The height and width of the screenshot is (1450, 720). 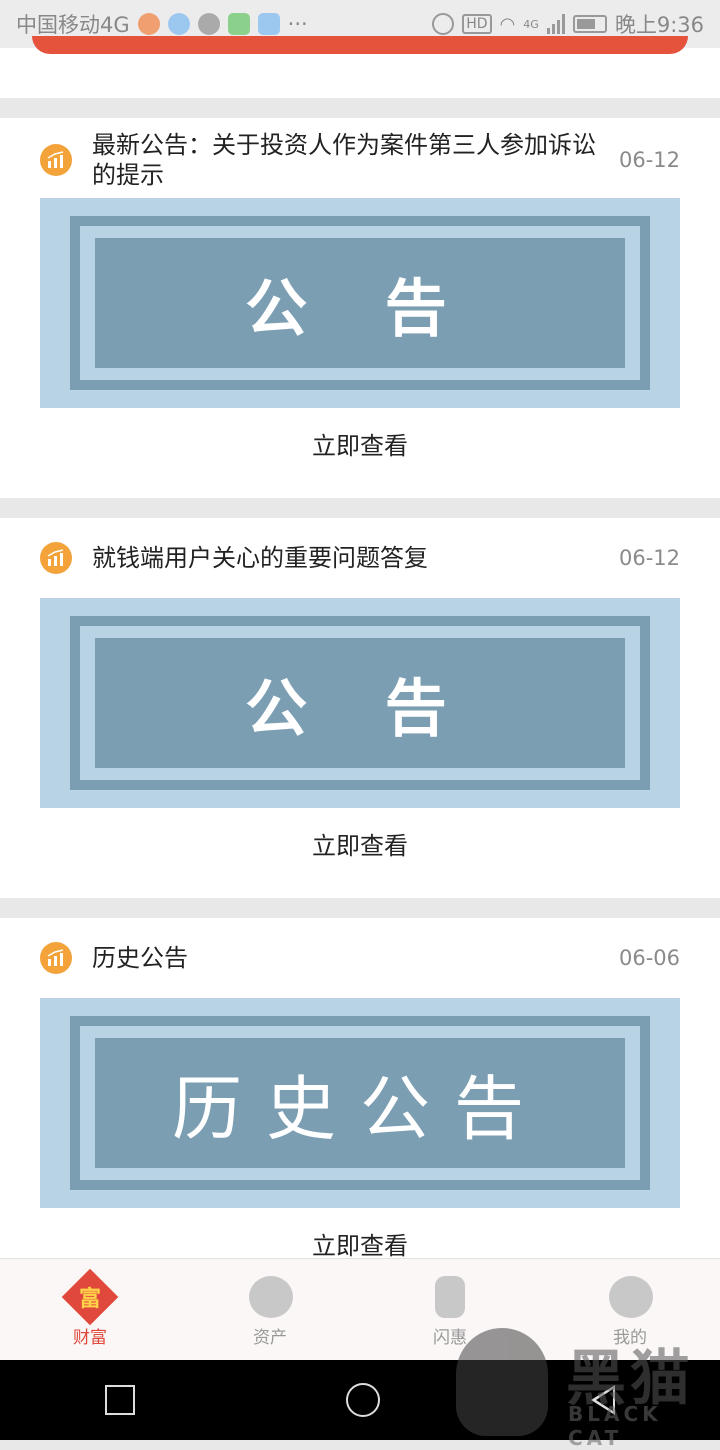 I want to click on hd-icon: HD, so click(x=477, y=24).